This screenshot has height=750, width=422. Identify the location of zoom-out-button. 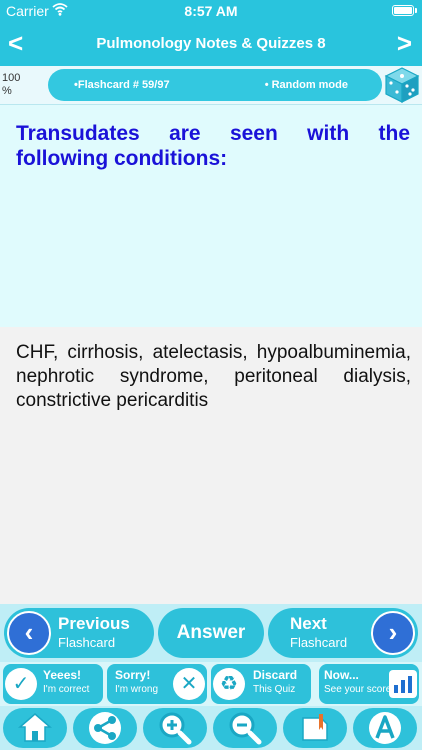
(245, 728).